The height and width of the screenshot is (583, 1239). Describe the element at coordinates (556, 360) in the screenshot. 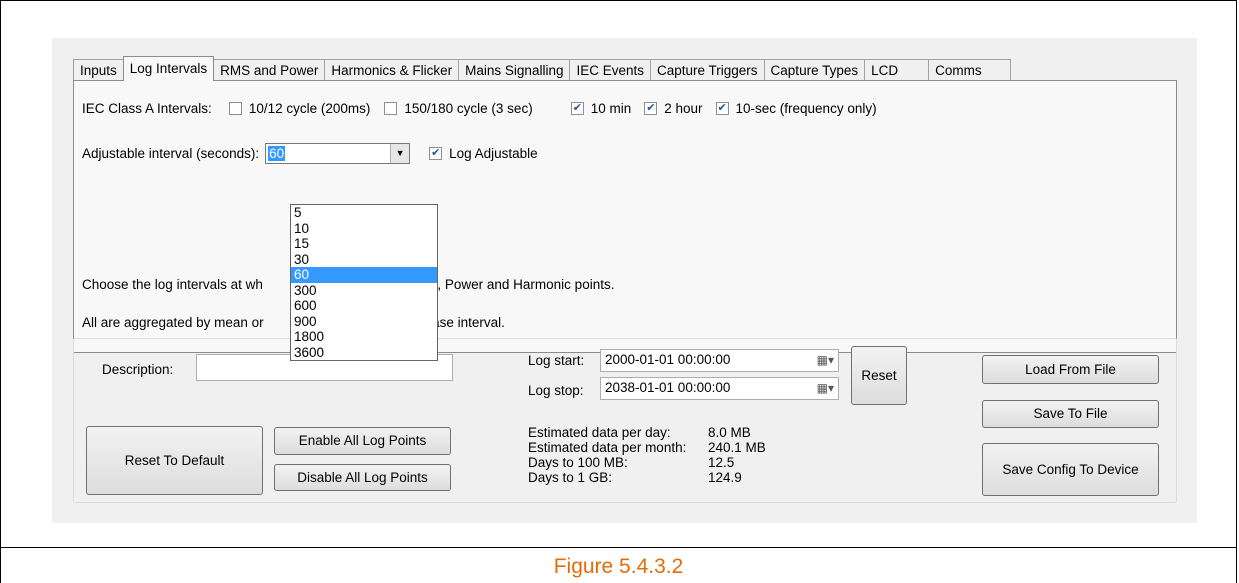

I see `log-start-label: Log start:` at that location.